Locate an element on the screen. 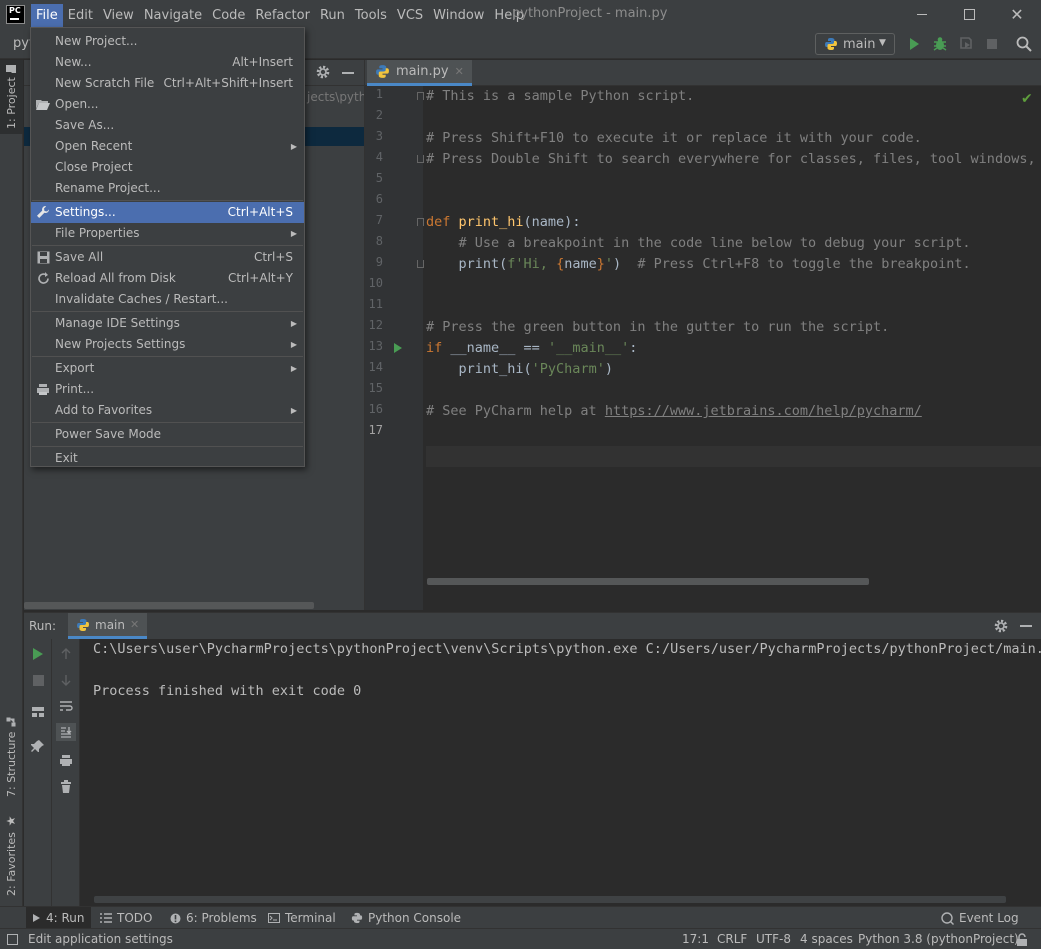  run-tab-main: main ✕ is located at coordinates (108, 626).